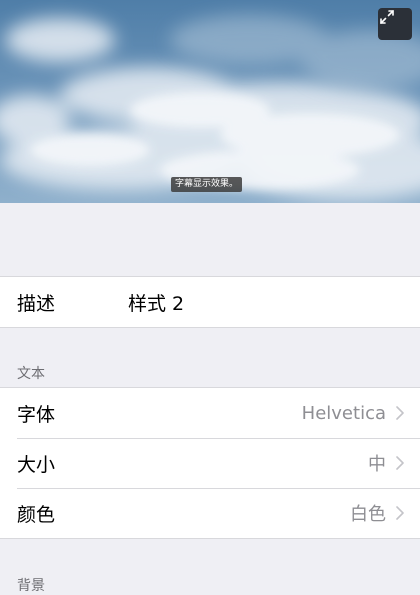  Describe the element at coordinates (207, 184) in the screenshot. I see `subtitle-caption: 字幕显示效果。` at that location.